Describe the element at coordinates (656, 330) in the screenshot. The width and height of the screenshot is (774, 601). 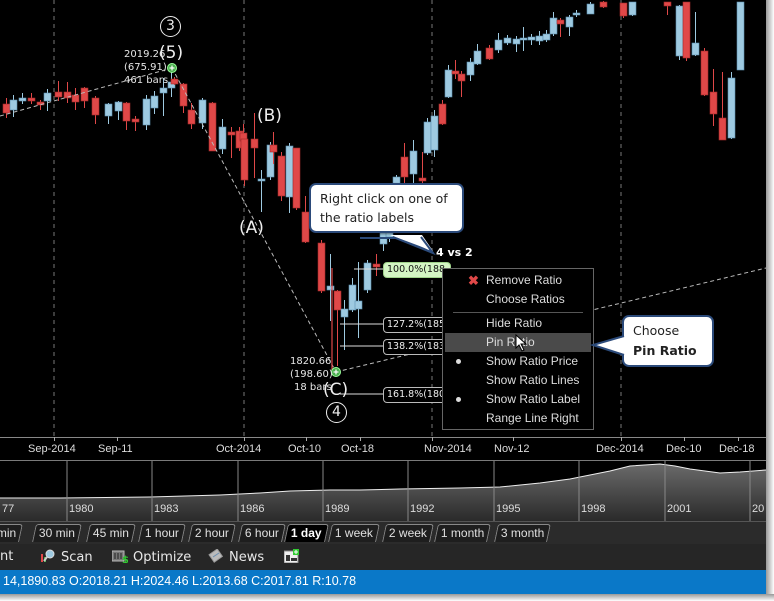
I see `callout-choose-text: Choose` at that location.